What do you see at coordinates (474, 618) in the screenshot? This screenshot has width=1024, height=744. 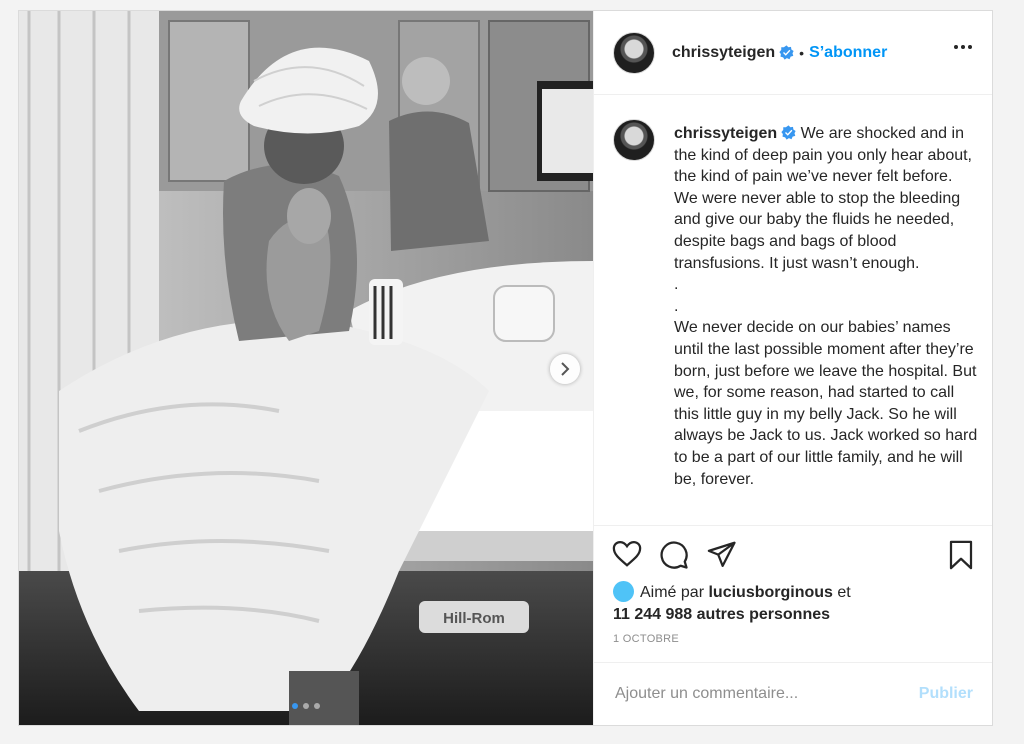 I see `bed-brand-label: Hill-Rom` at bounding box center [474, 618].